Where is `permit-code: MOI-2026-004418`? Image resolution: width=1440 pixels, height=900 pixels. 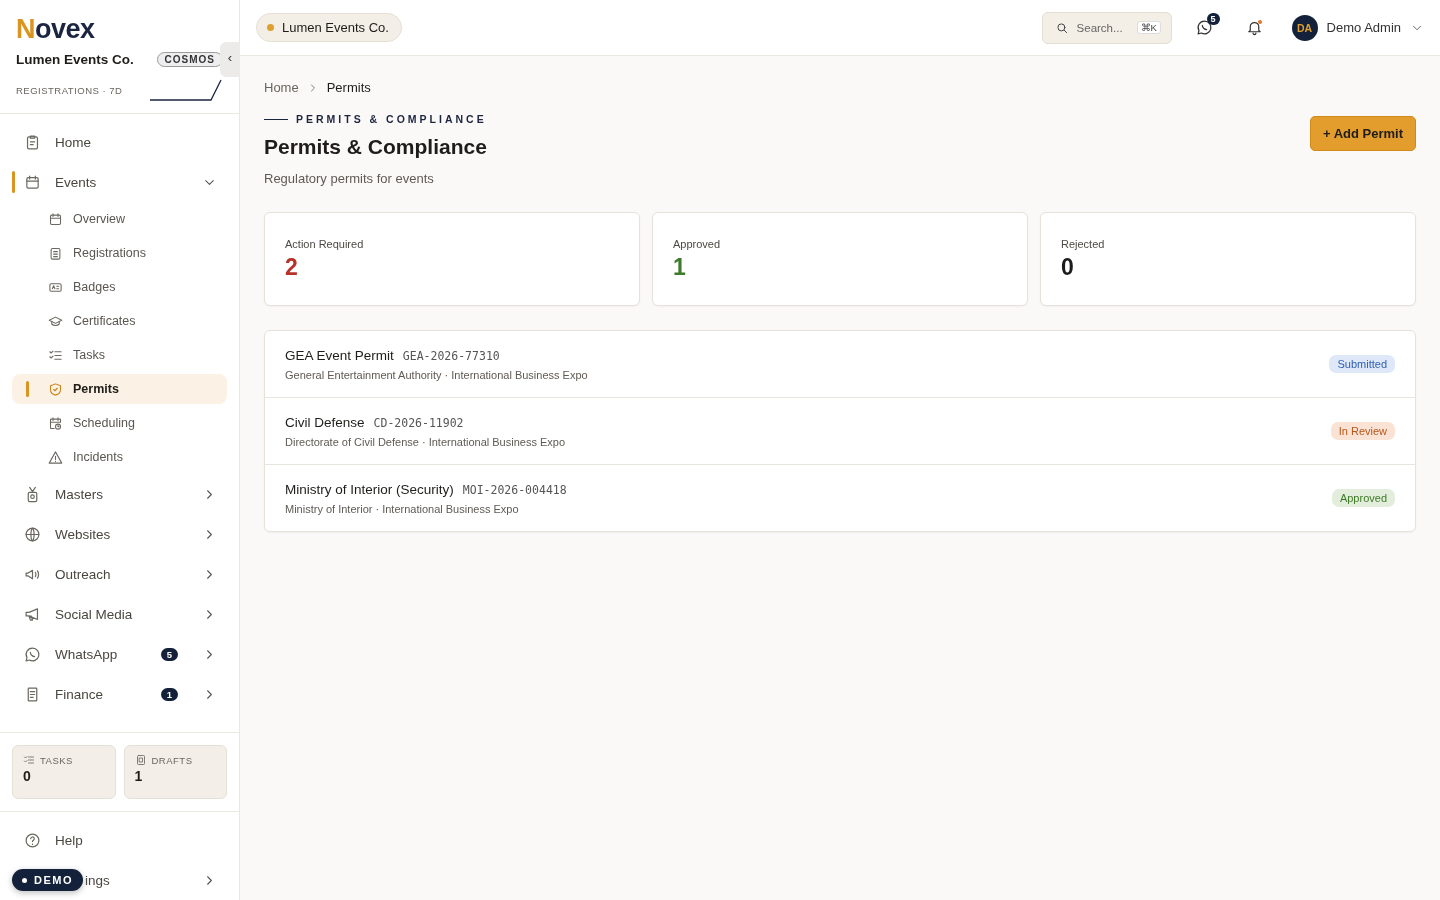
permit-code: MOI-2026-004418 is located at coordinates (514, 489).